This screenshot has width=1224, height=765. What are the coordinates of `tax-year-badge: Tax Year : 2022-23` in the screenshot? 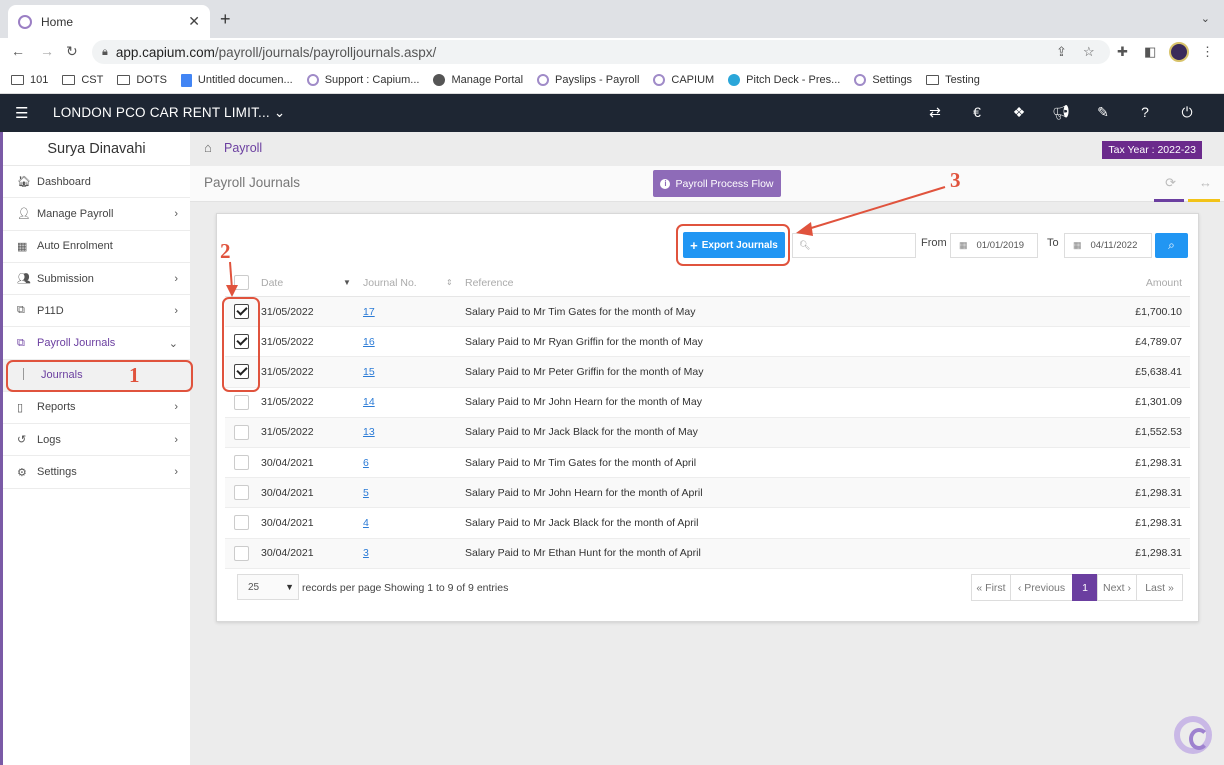 It's located at (1152, 150).